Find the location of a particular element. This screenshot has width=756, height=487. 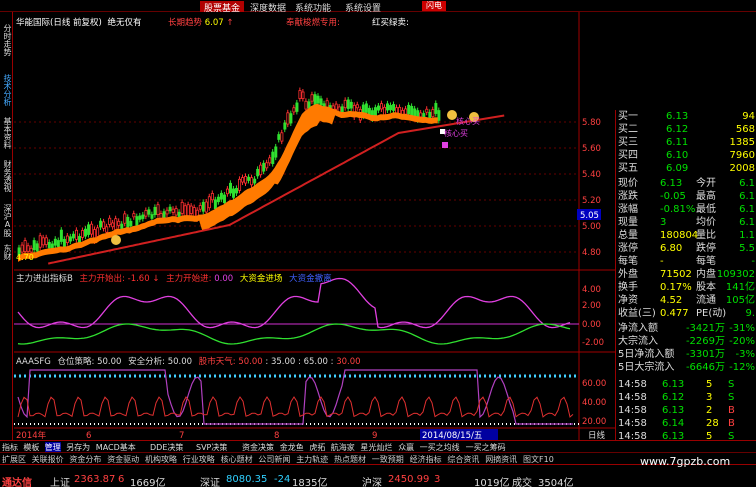

ind2-tick: 60.00 is located at coordinates (594, 384).